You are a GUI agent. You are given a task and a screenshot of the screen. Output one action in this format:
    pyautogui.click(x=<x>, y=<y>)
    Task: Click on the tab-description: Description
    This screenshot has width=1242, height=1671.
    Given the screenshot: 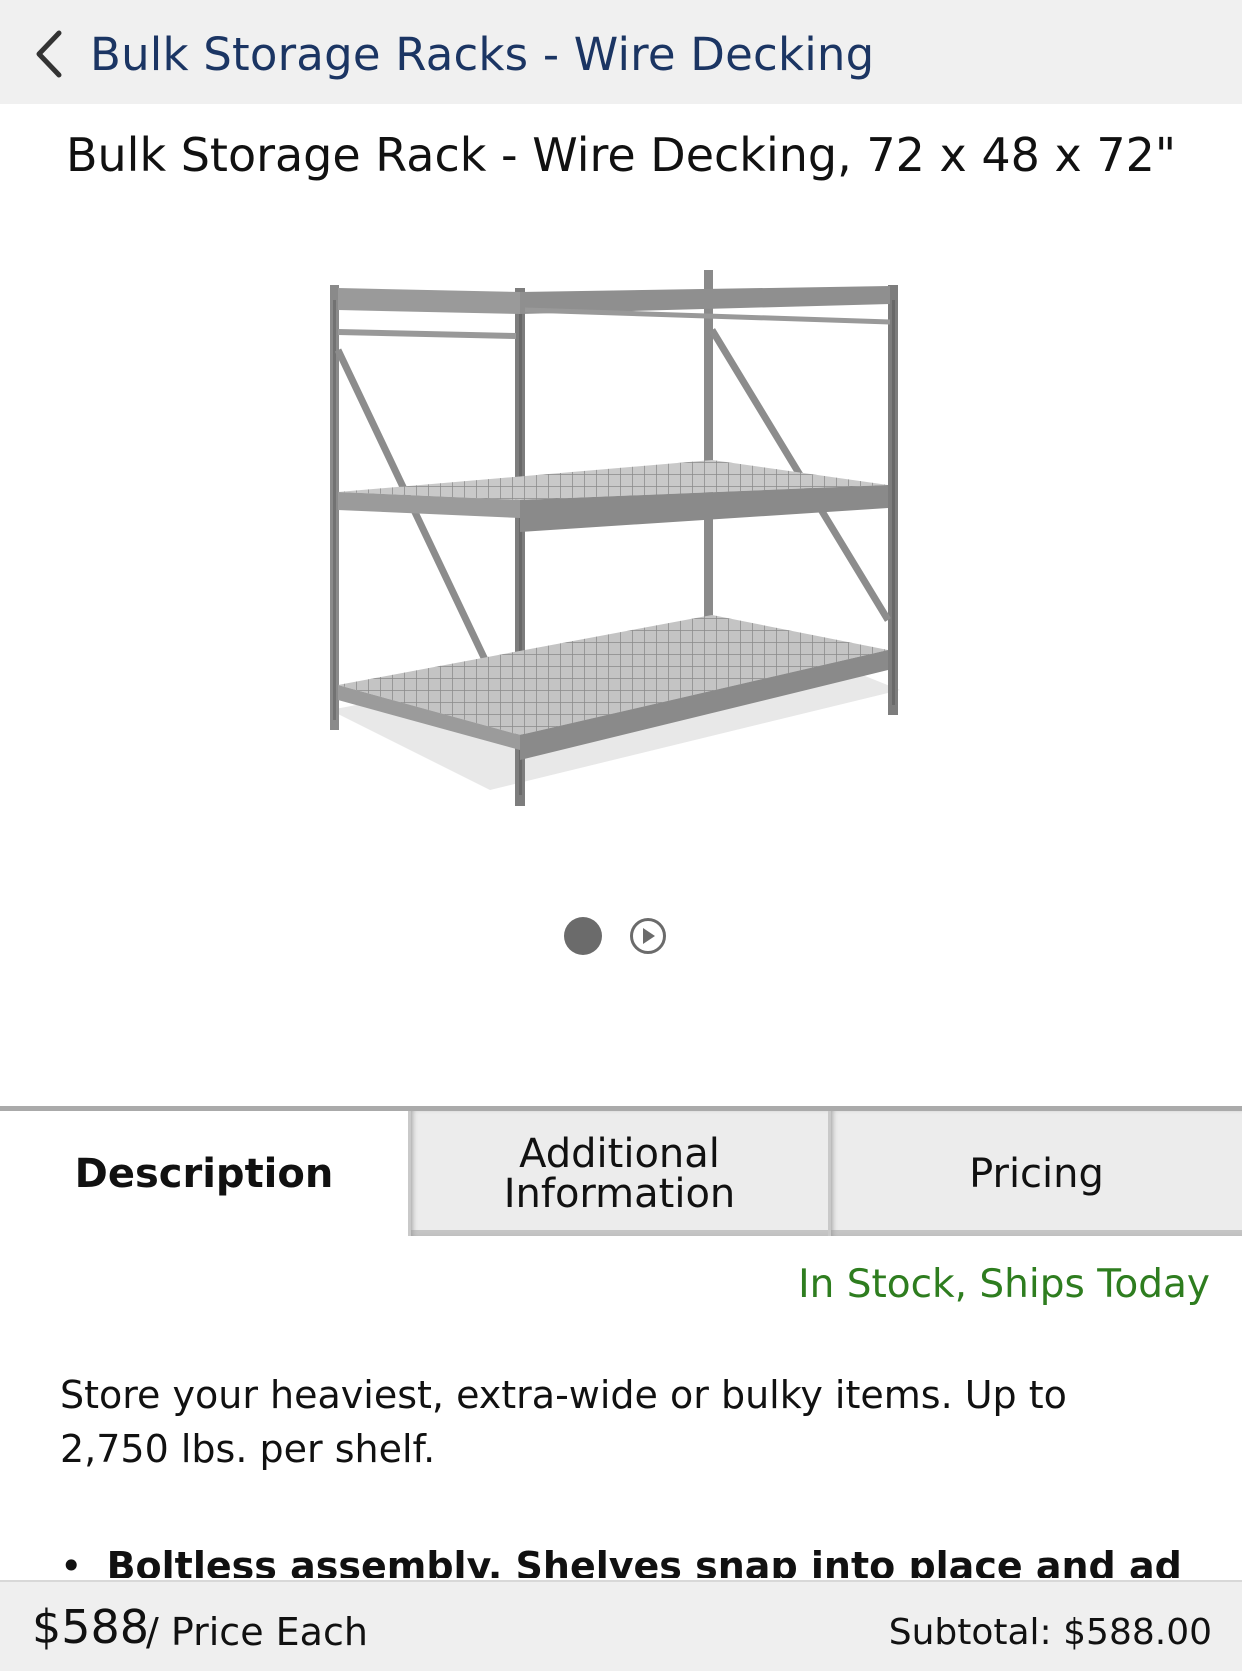 What is the action you would take?
    pyautogui.click(x=204, y=1173)
    